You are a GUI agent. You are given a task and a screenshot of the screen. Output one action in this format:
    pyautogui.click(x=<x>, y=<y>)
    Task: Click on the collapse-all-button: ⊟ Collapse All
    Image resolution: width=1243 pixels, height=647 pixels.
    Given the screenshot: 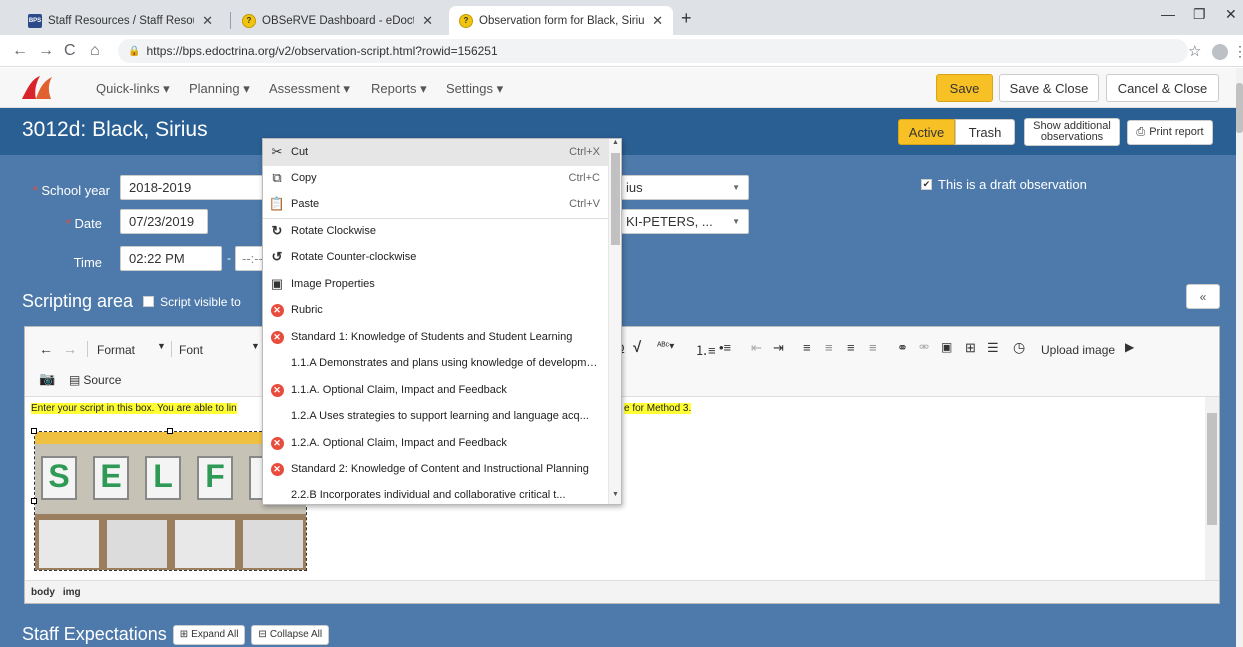 What is the action you would take?
    pyautogui.click(x=290, y=634)
    